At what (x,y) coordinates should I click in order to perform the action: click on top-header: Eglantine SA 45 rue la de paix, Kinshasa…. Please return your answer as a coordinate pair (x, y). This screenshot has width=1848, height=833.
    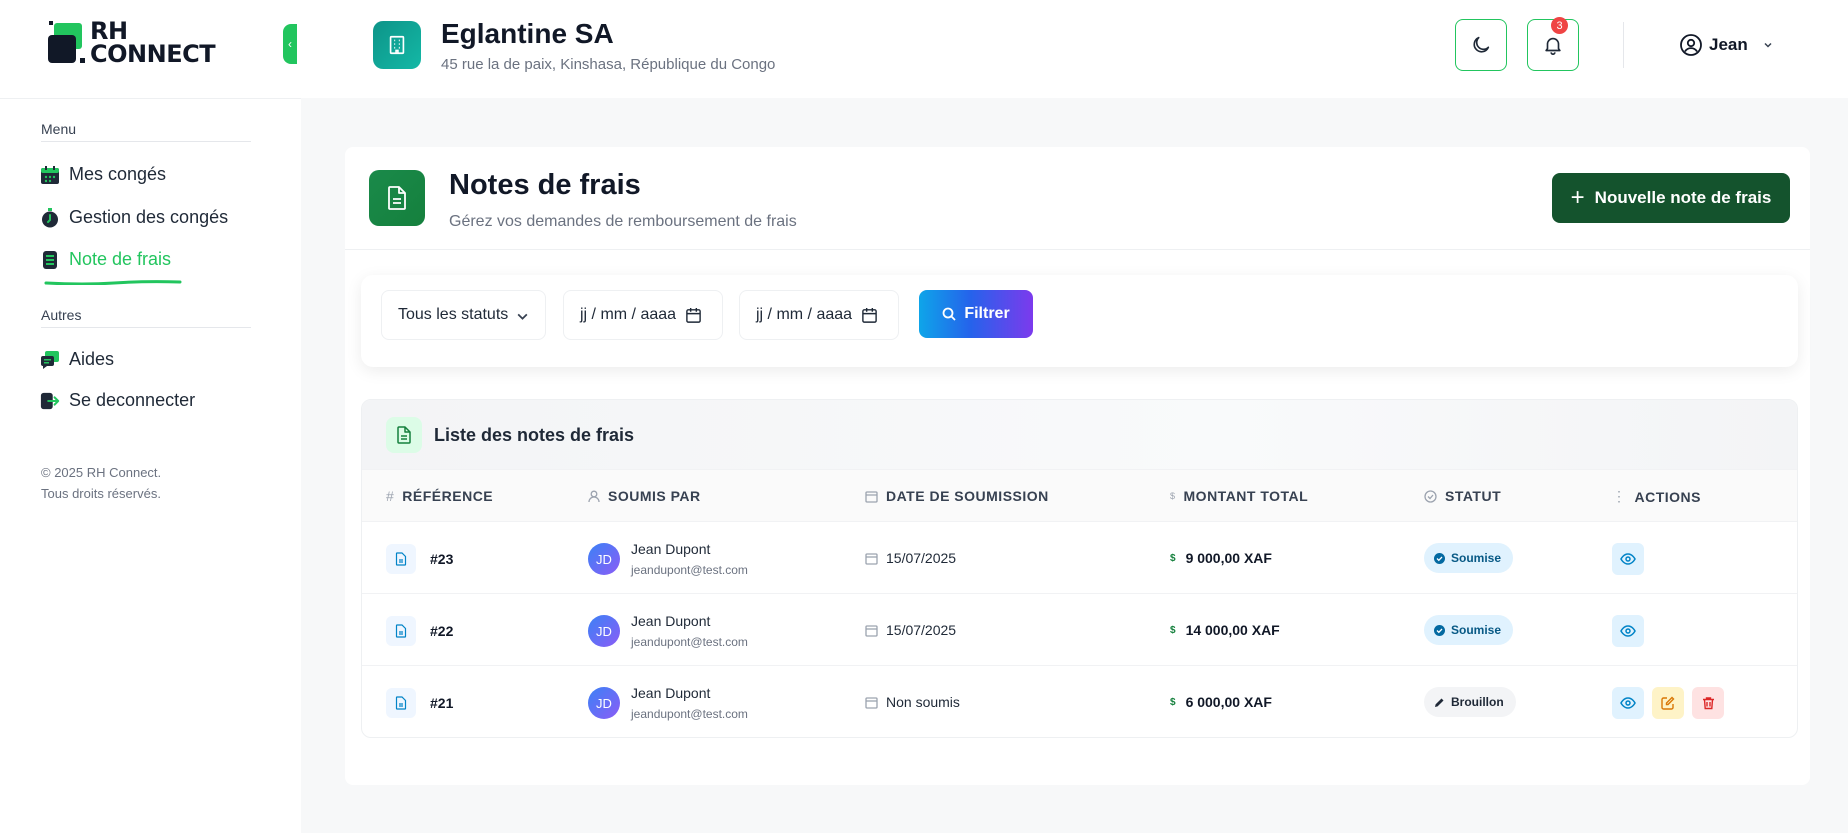
    Looking at the image, I should click on (1074, 49).